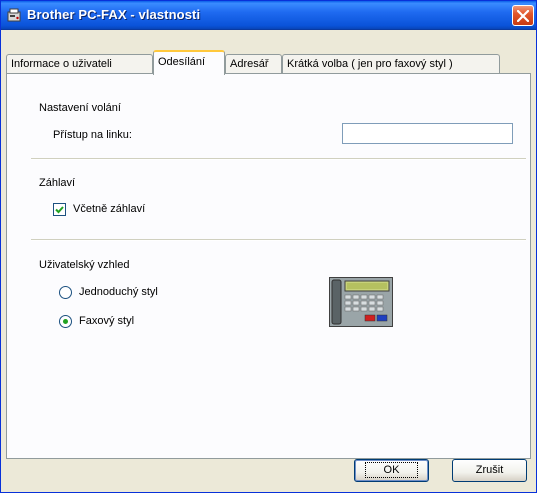 The image size is (537, 493). Describe the element at coordinates (268, 15) in the screenshot. I see `title-bar: Brother PC-FAX - vlastnosti` at that location.